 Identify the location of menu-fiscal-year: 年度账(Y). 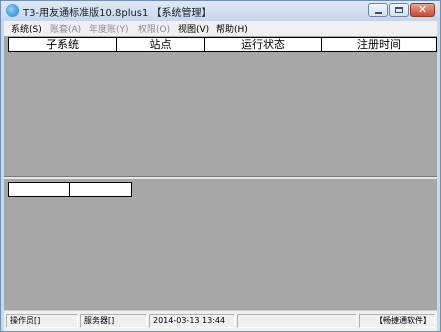
(109, 28).